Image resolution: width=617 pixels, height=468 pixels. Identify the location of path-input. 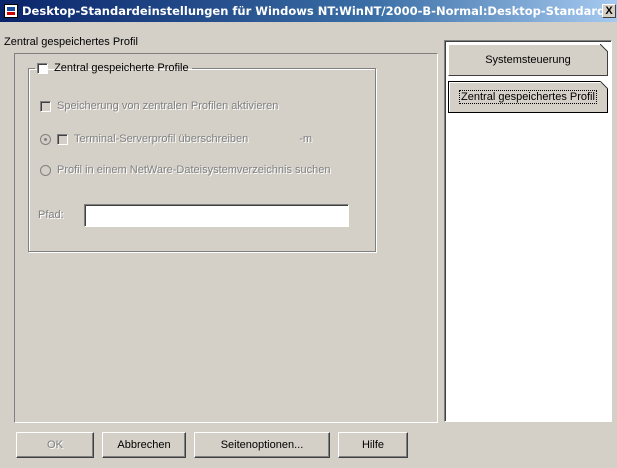
(216, 215).